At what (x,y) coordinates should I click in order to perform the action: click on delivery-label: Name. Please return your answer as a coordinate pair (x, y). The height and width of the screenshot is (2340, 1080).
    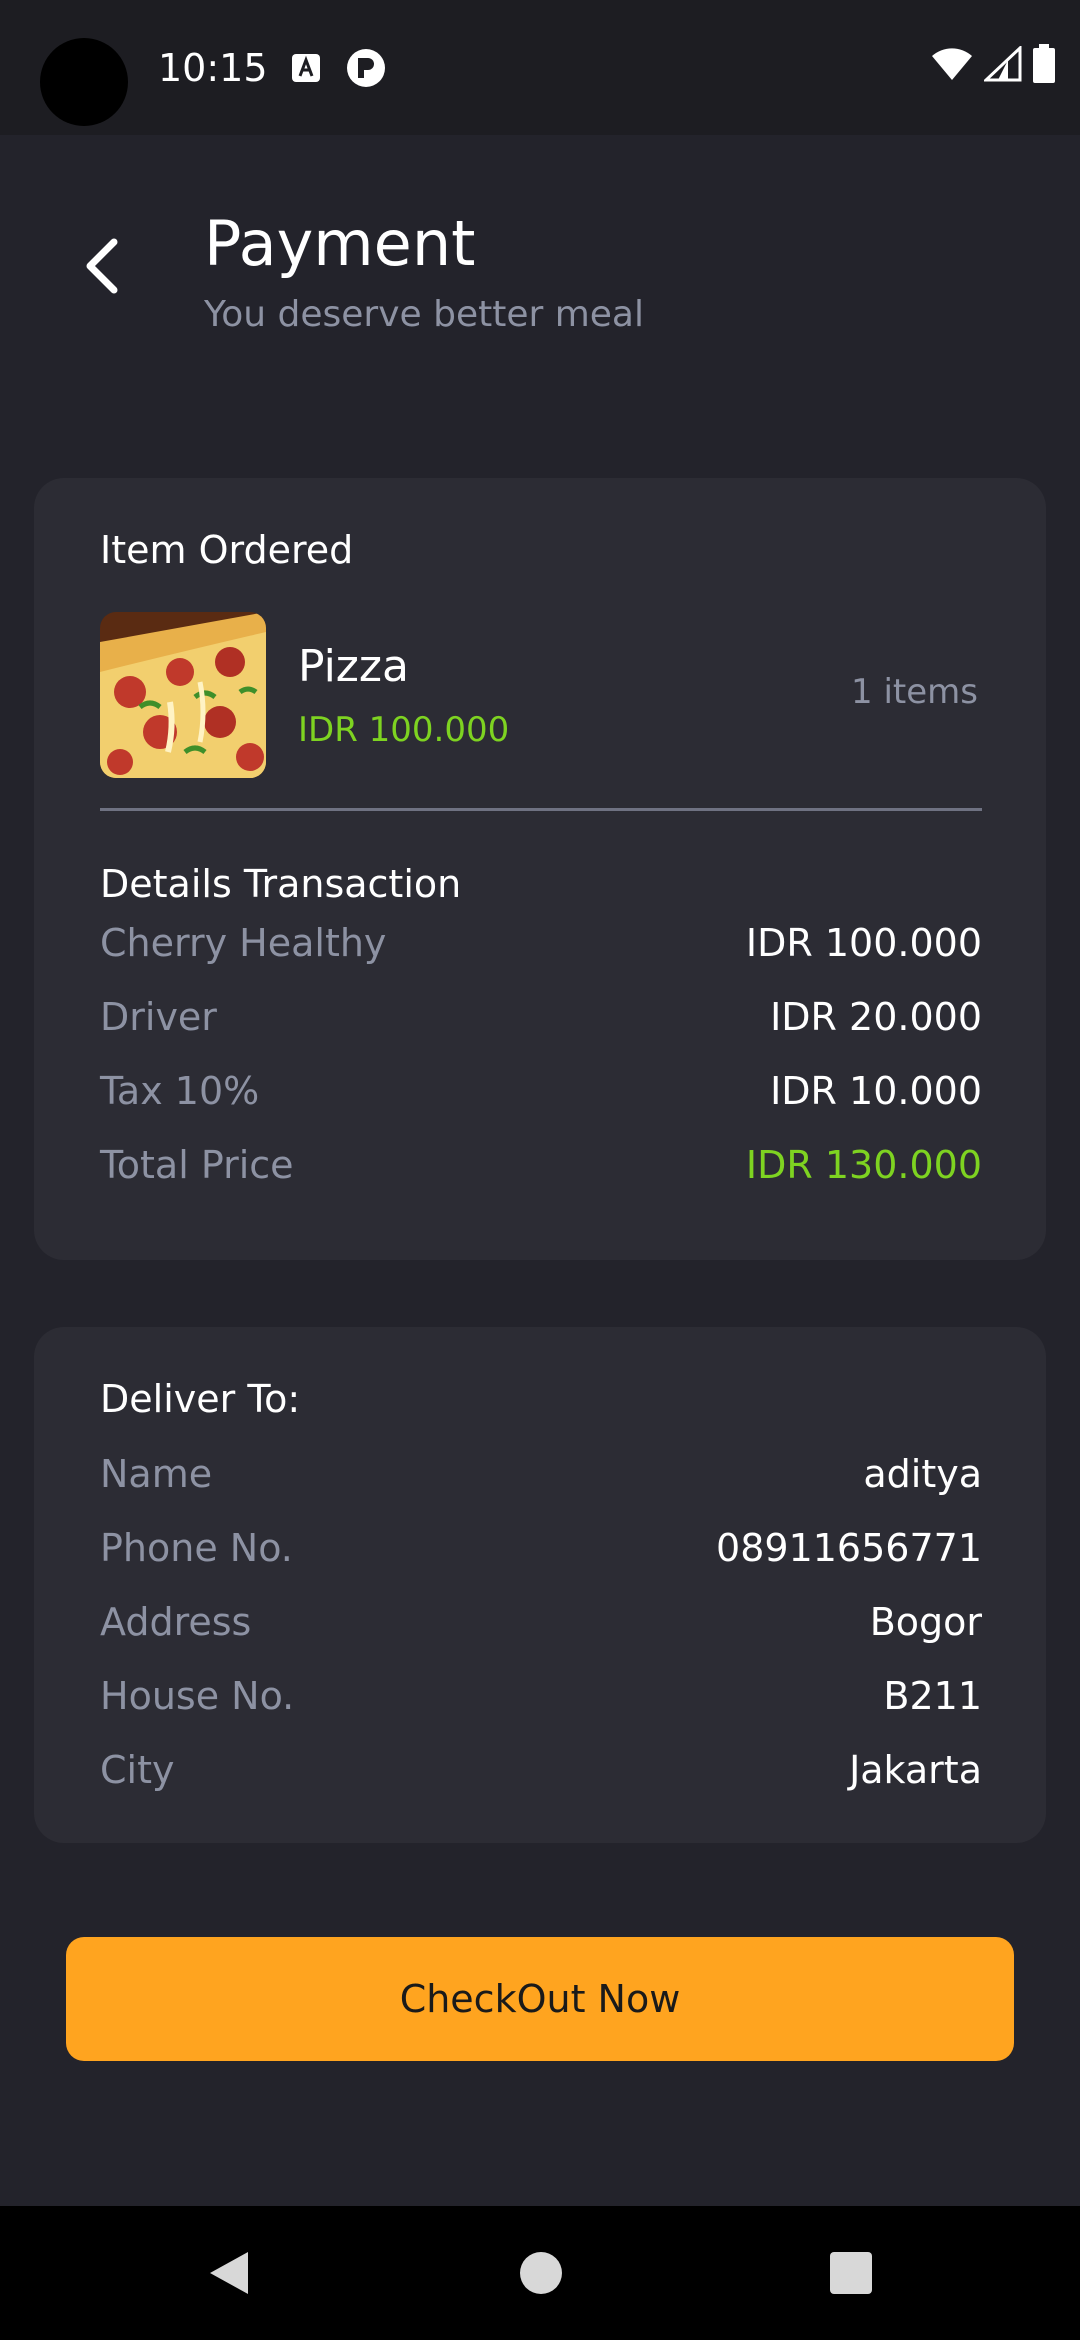
    Looking at the image, I should click on (156, 1474).